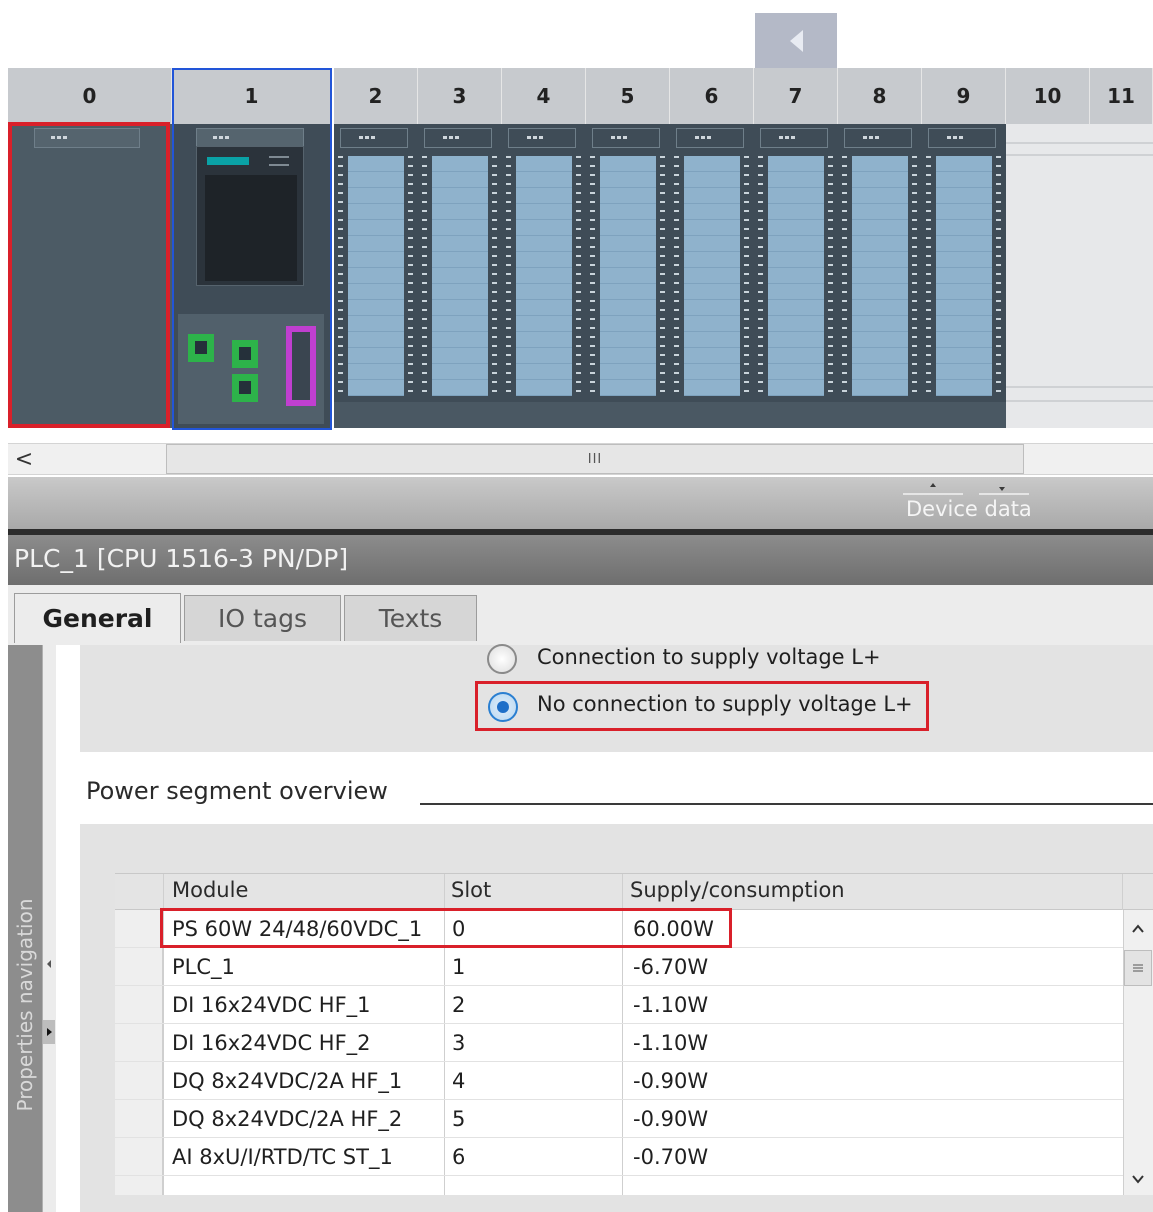 The width and height of the screenshot is (1153, 1212). Describe the element at coordinates (502, 659) in the screenshot. I see `radio-connection-supply` at that location.